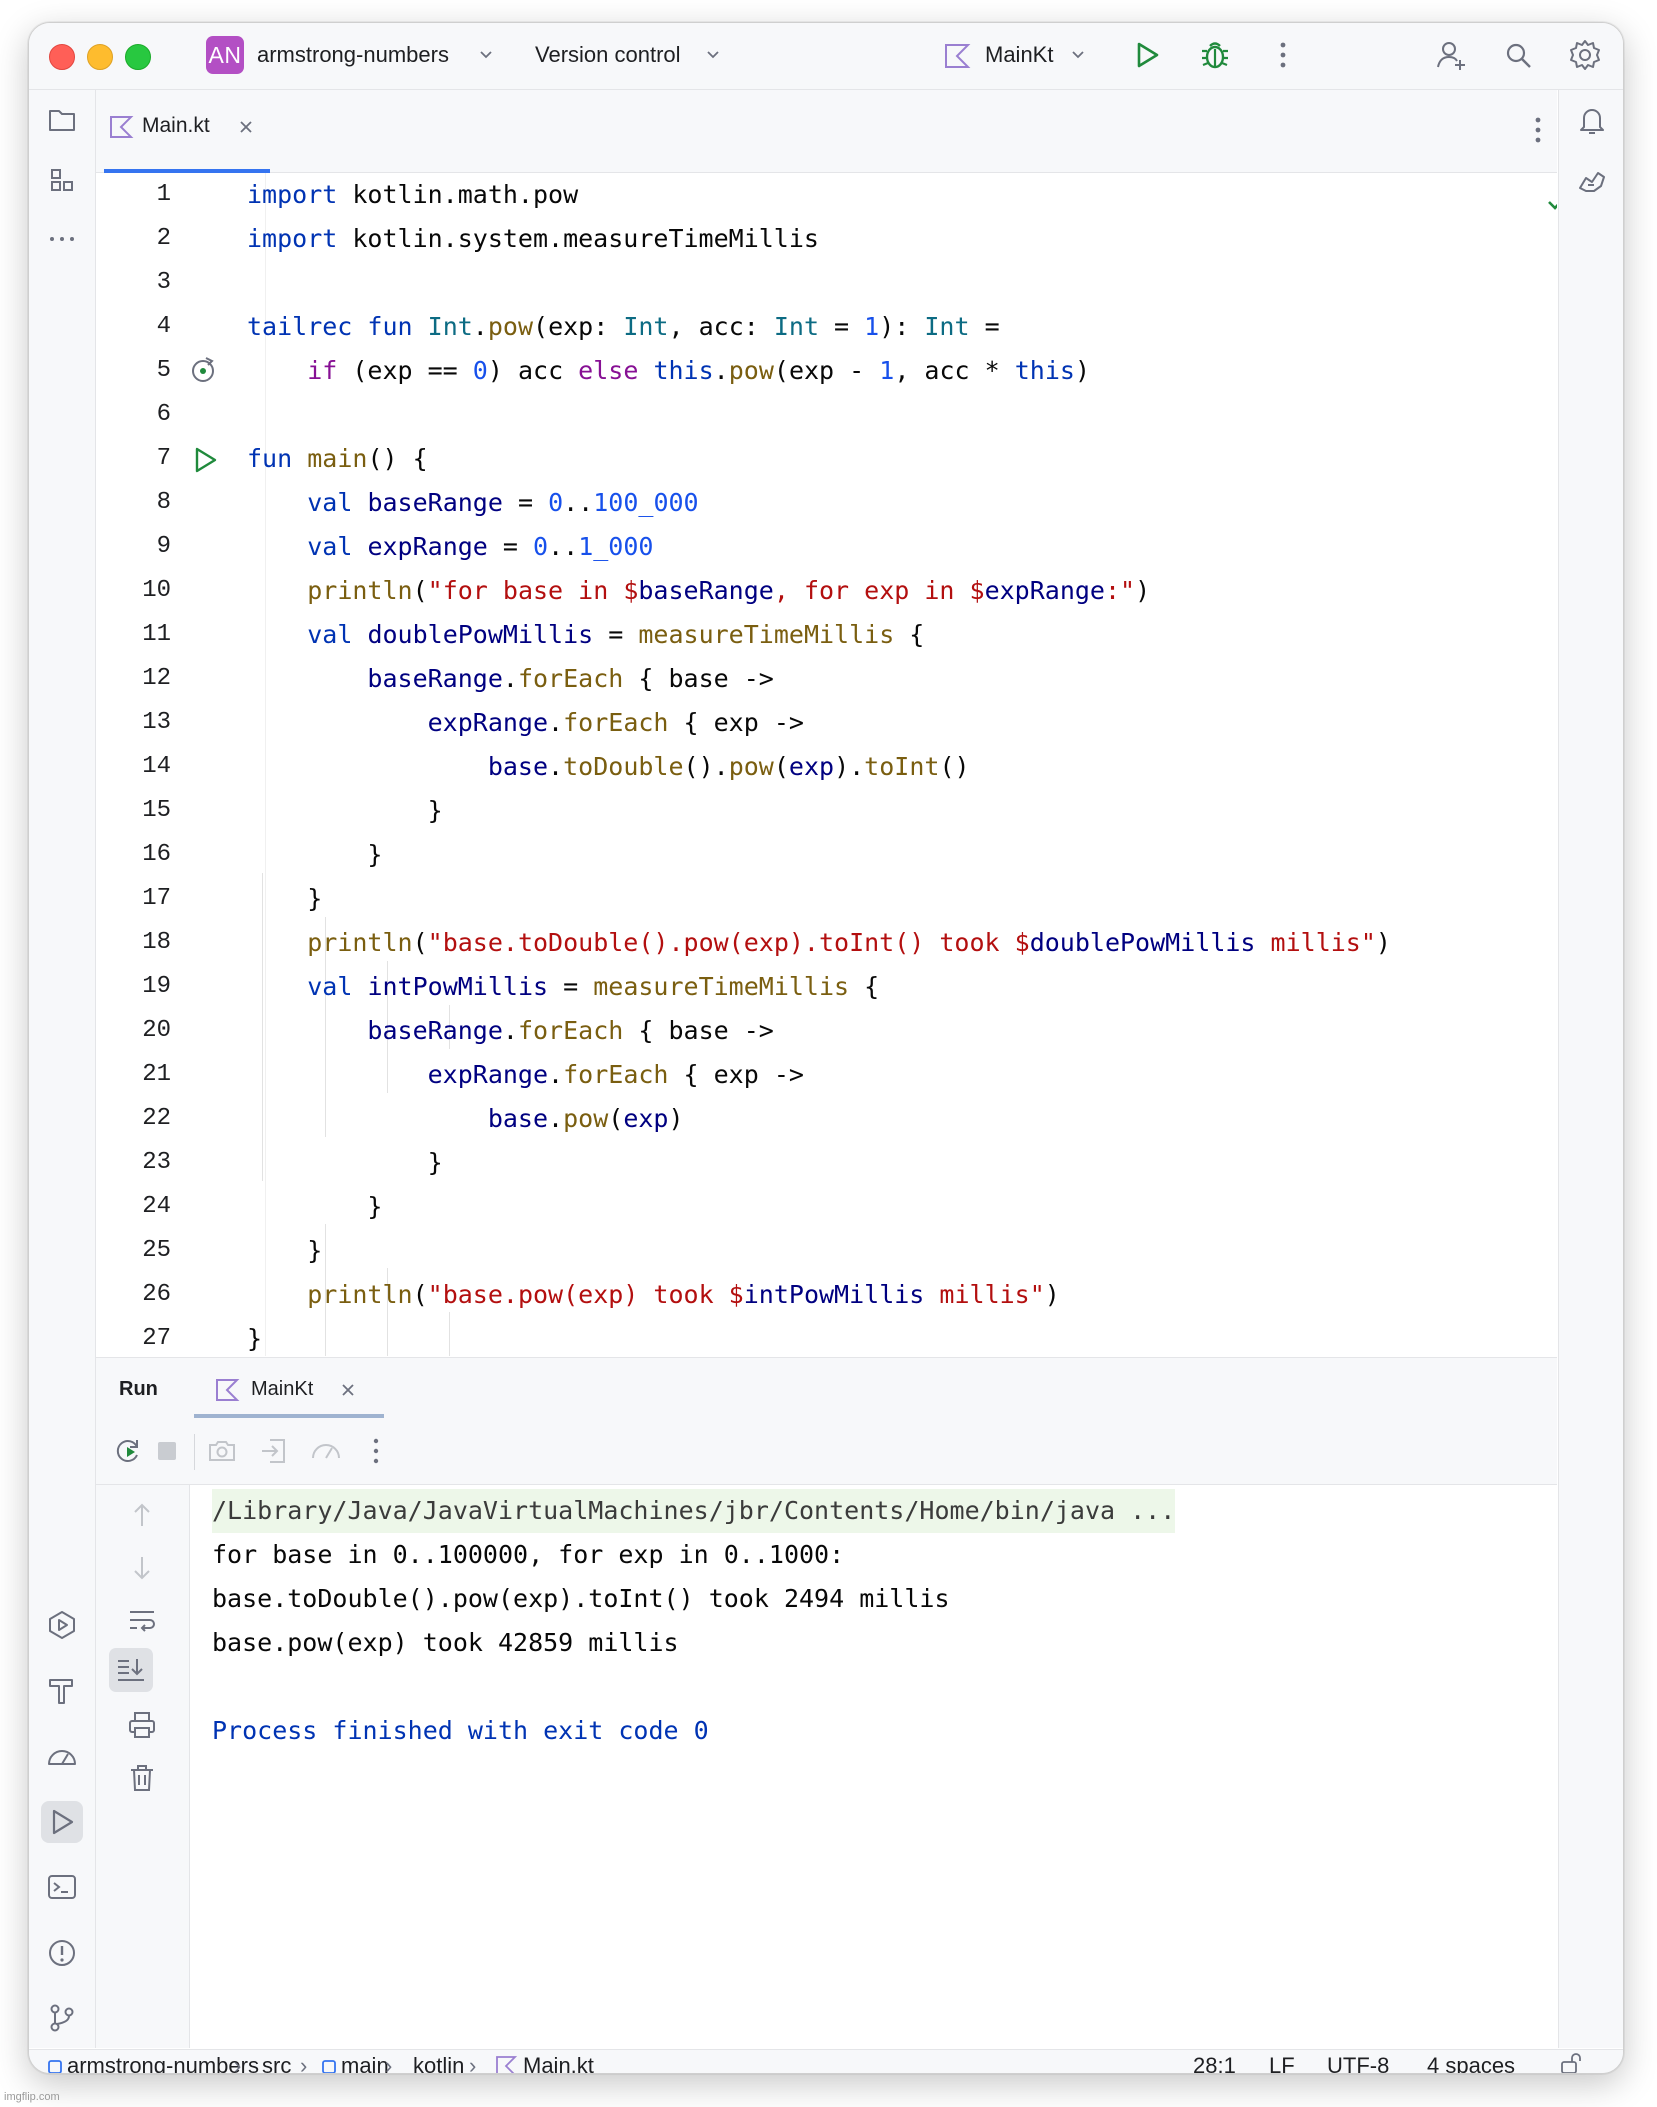  What do you see at coordinates (1451, 55) in the screenshot?
I see `add-user-icon` at bounding box center [1451, 55].